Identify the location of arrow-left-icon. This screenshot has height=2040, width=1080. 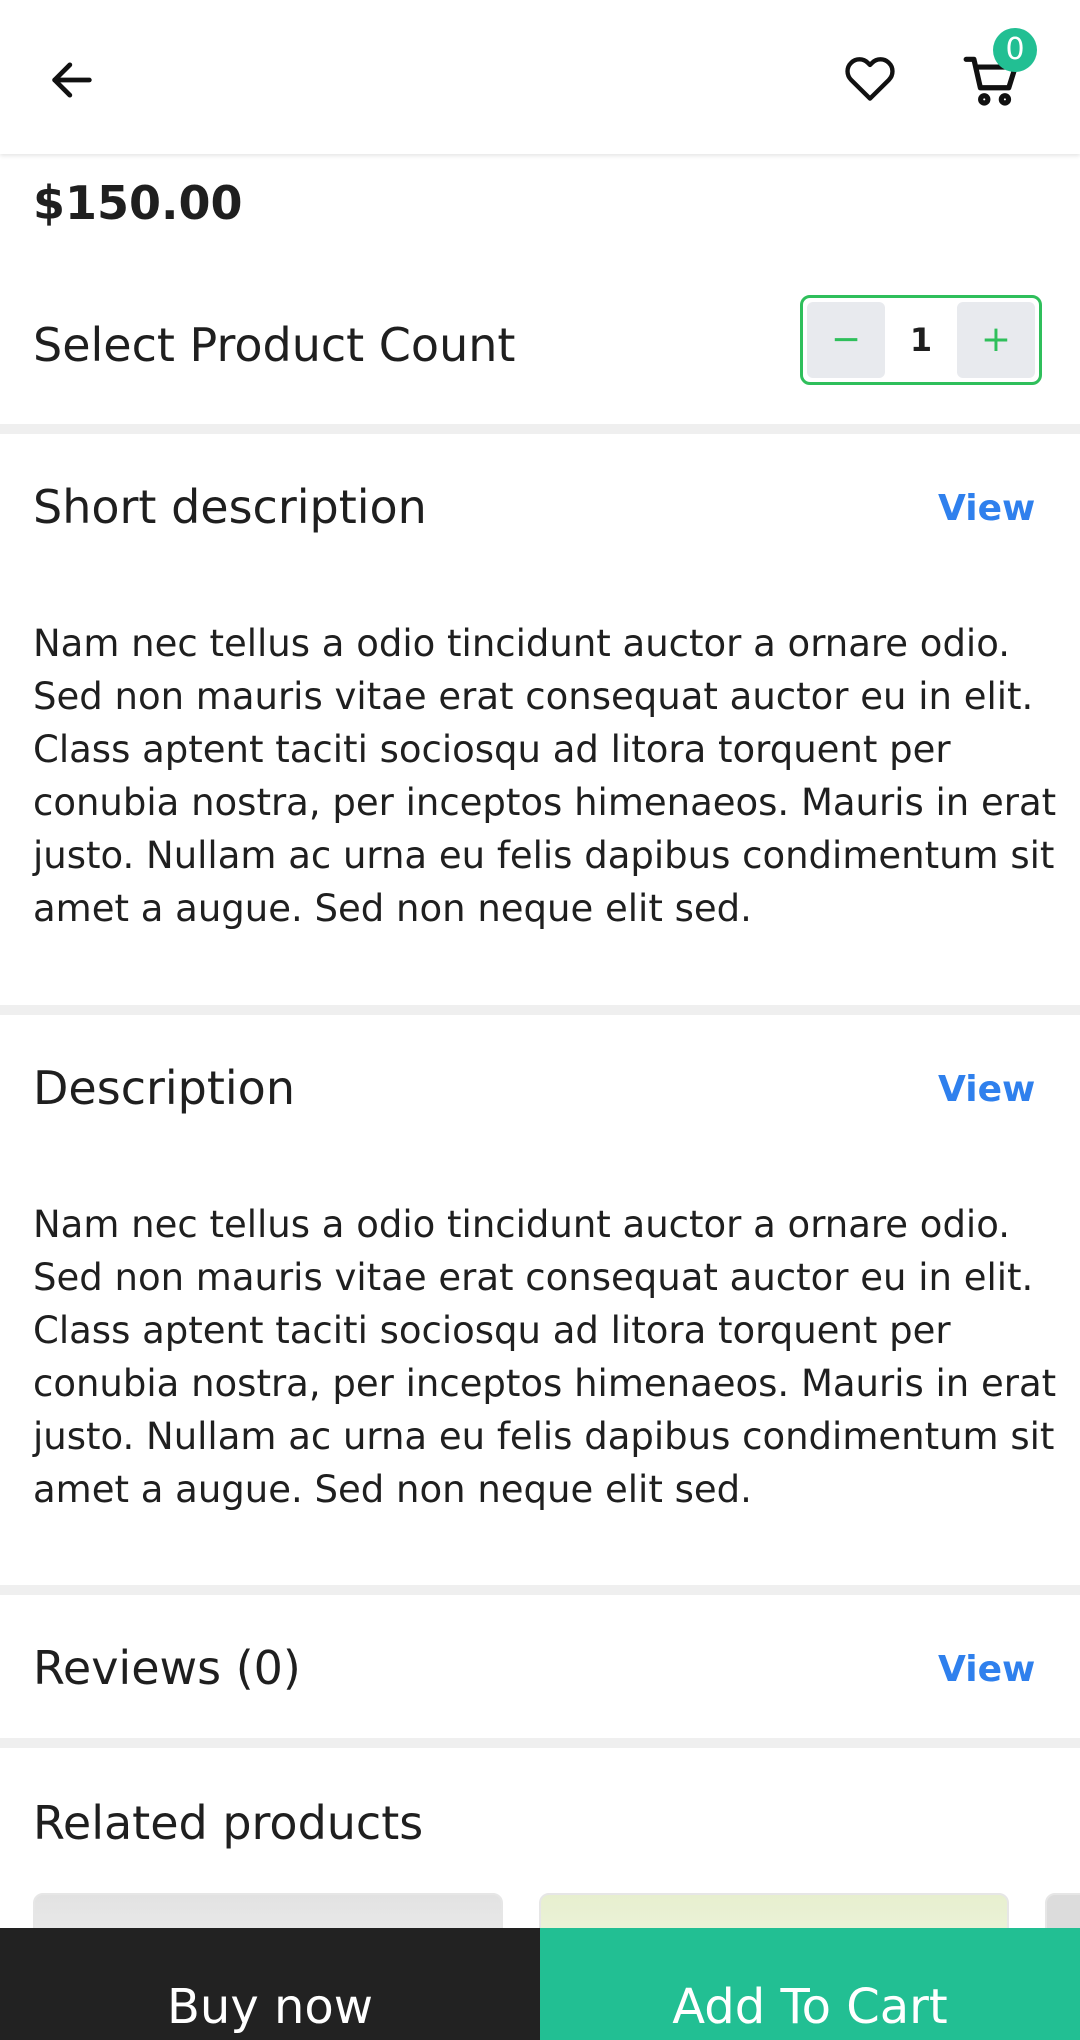
(72, 80).